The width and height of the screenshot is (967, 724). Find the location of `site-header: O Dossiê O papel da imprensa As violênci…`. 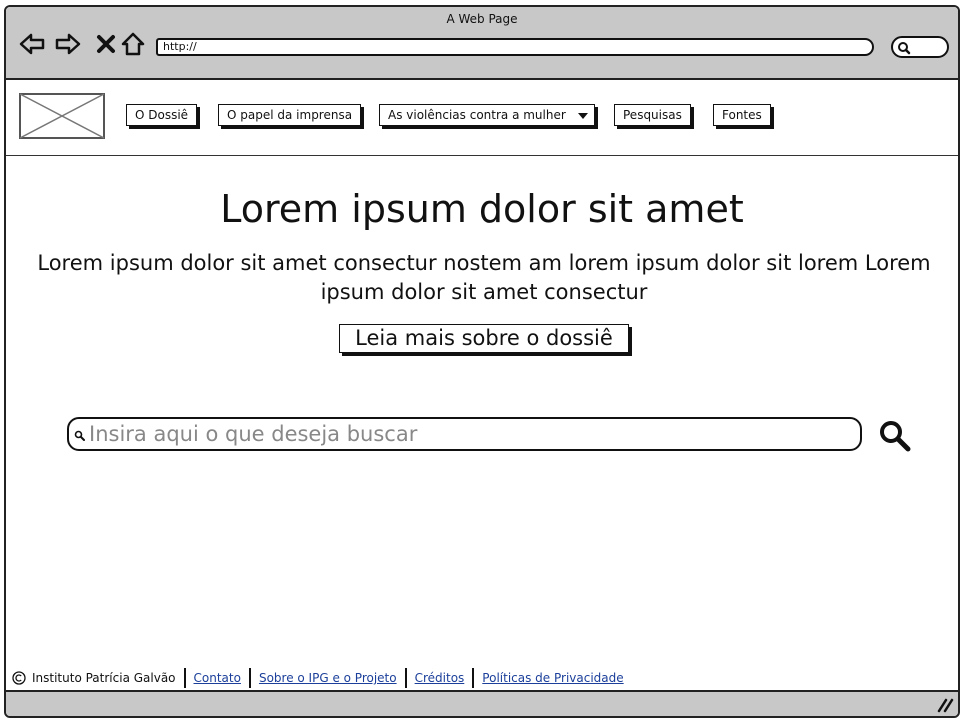

site-header: O Dossiê O papel da imprensa As violênci… is located at coordinates (482, 118).